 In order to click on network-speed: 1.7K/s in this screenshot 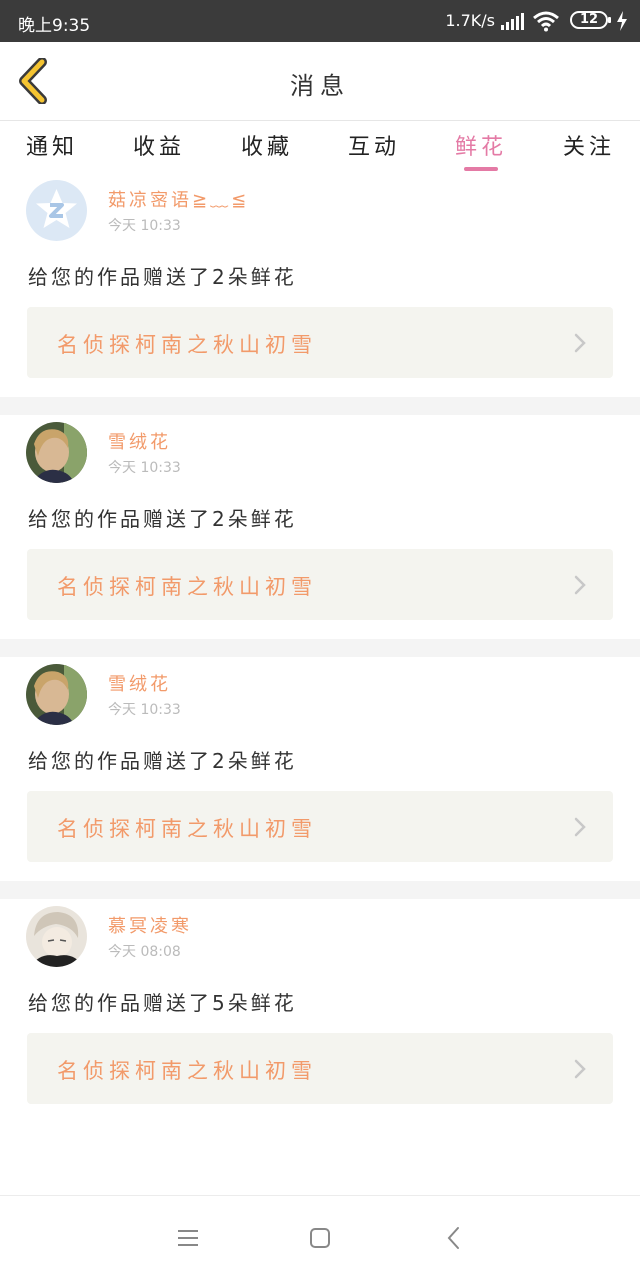, I will do `click(470, 20)`.